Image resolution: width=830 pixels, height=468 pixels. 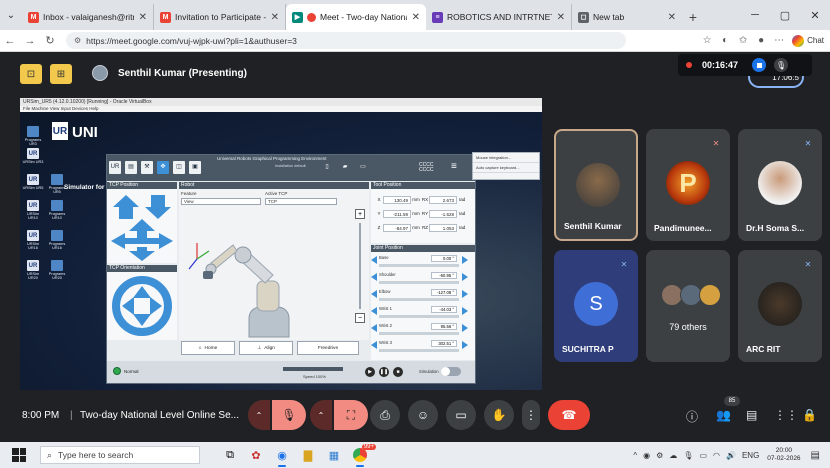 I want to click on forward-icon: →, so click(x=30, y=41).